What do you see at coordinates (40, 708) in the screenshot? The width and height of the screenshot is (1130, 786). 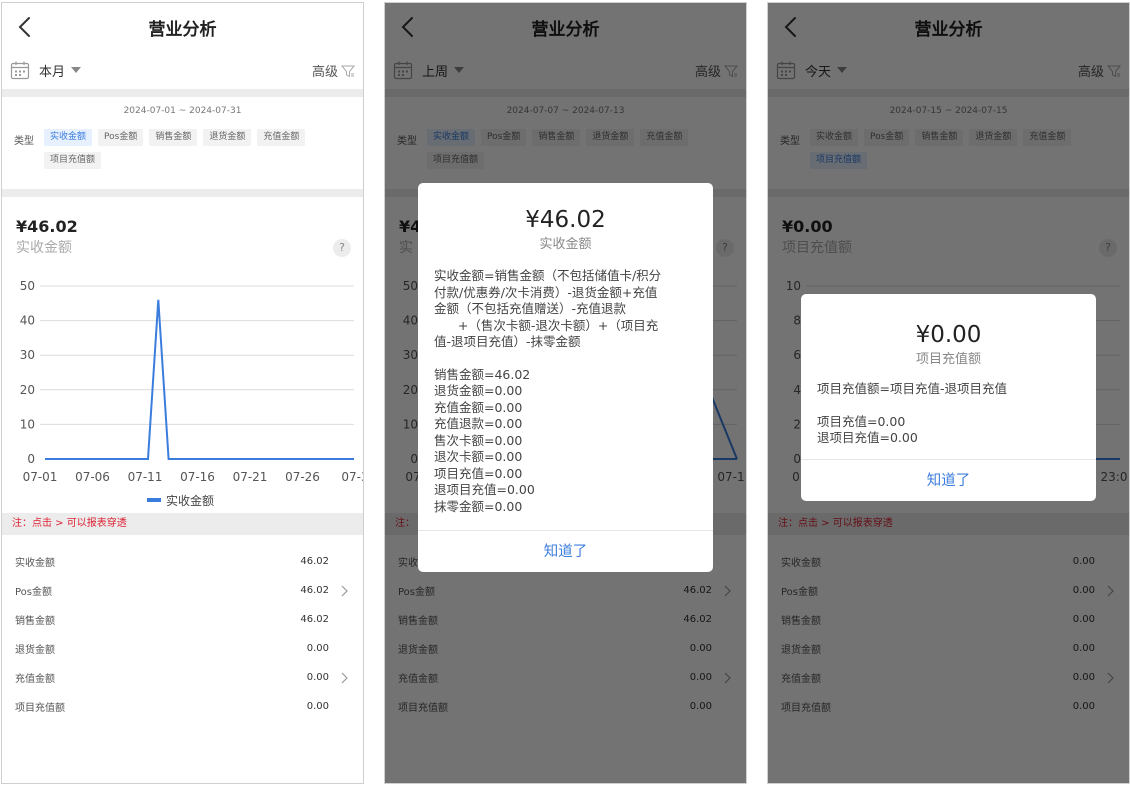 I see `metric-label: 项目充值额` at bounding box center [40, 708].